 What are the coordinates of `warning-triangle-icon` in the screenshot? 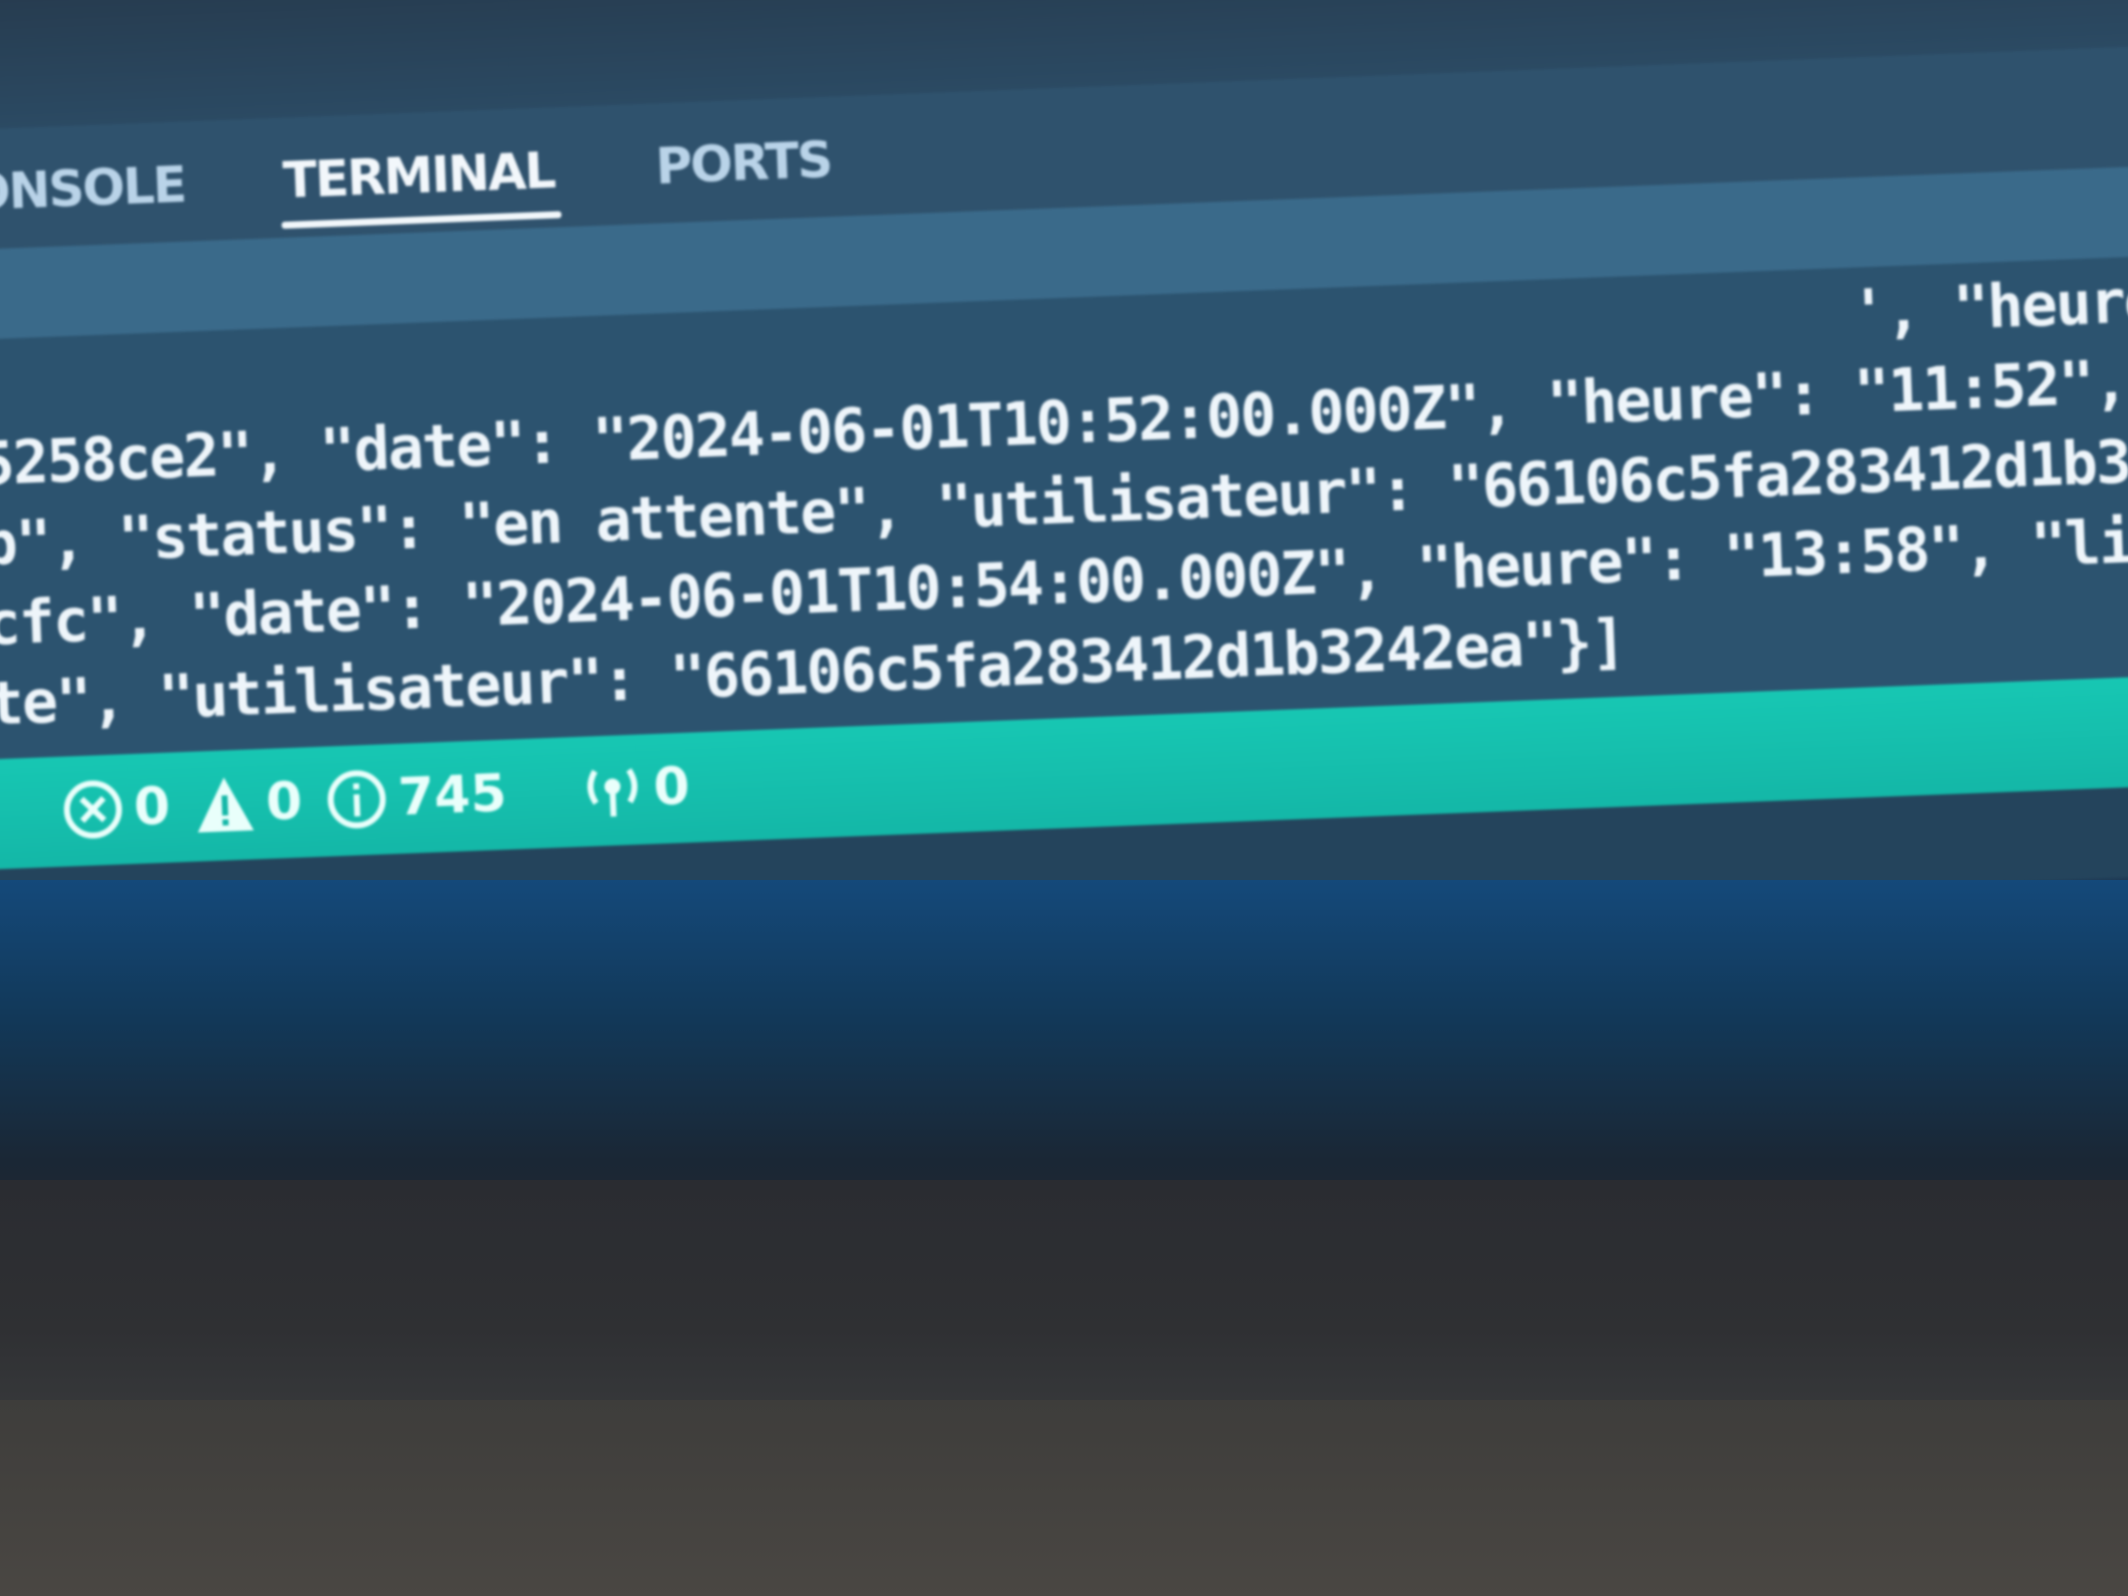 It's located at (226, 805).